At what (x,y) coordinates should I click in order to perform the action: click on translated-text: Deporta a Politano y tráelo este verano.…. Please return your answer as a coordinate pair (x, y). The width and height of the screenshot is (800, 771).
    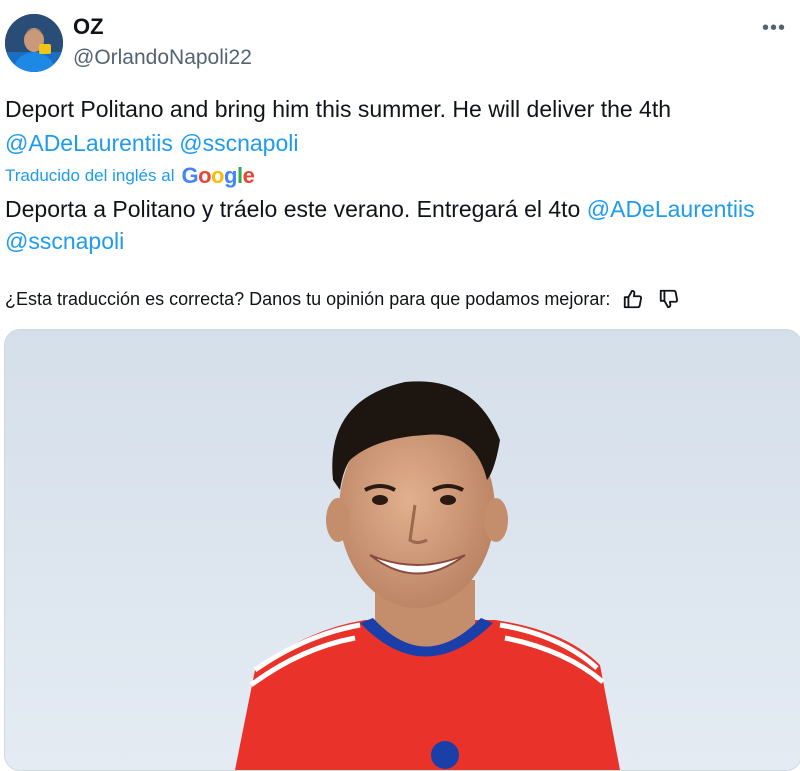
    Looking at the image, I should click on (402, 225).